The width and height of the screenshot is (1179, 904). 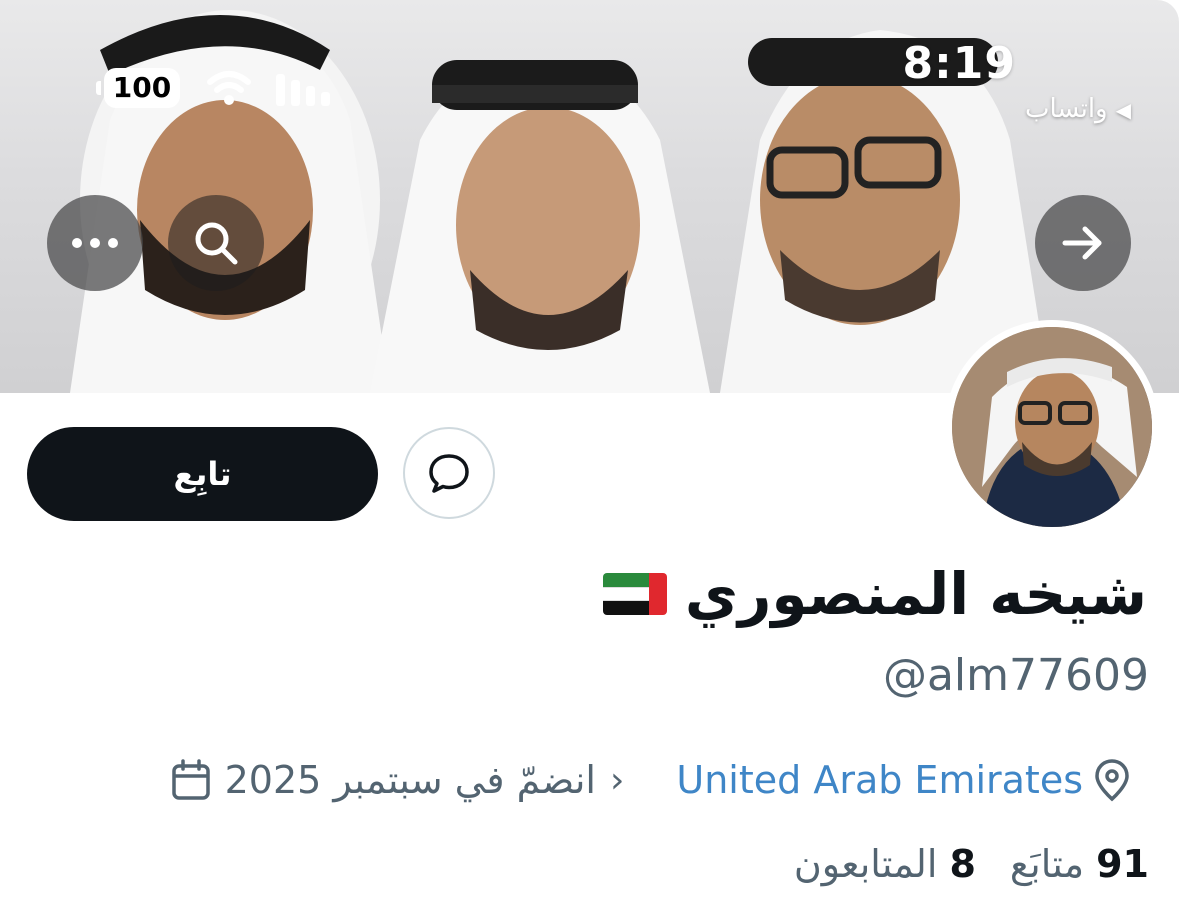 I want to click on avatar-photo, so click(x=1052, y=427).